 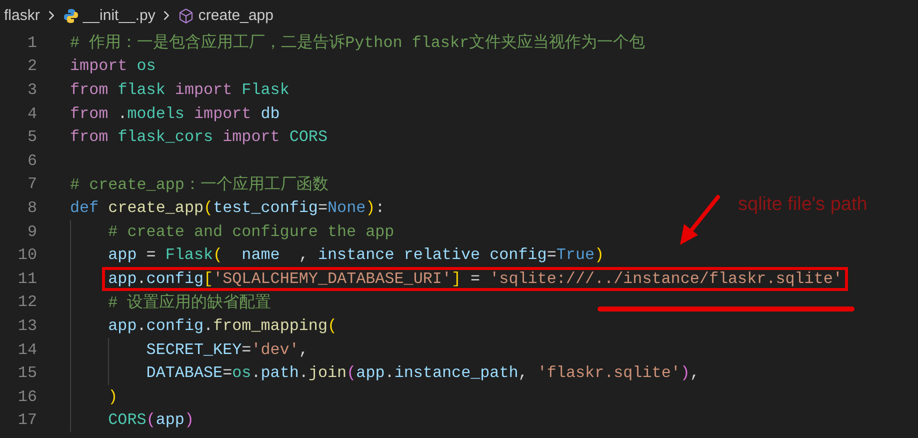 I want to click on line-number: 6, so click(x=31, y=161).